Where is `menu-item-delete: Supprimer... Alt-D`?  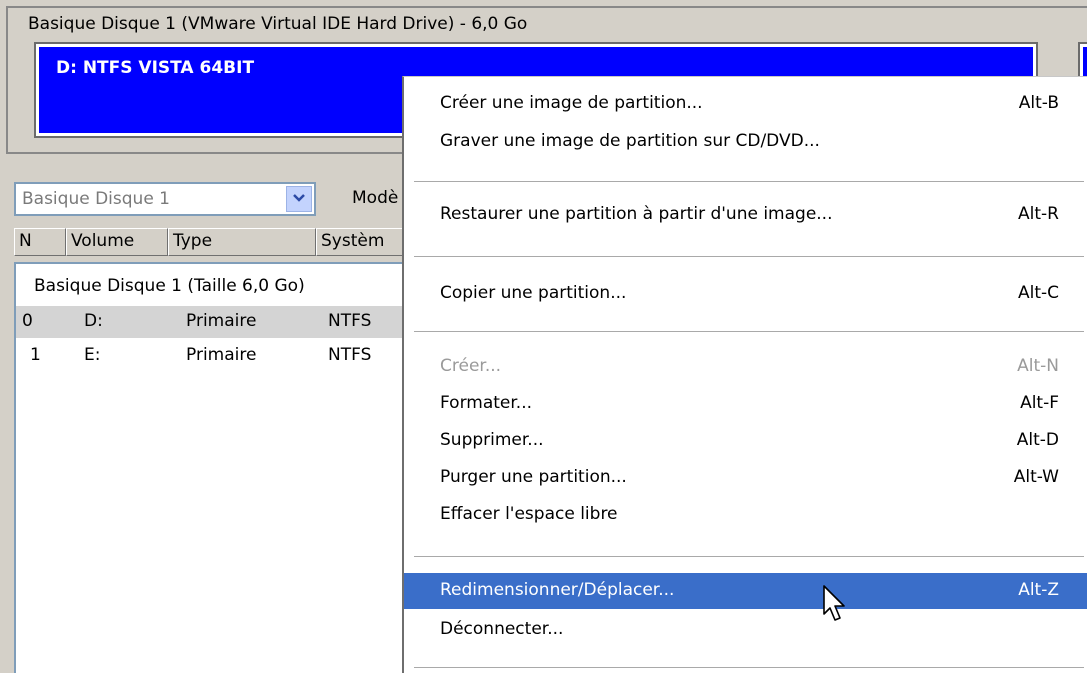 menu-item-delete: Supprimer... Alt-D is located at coordinates (745, 441).